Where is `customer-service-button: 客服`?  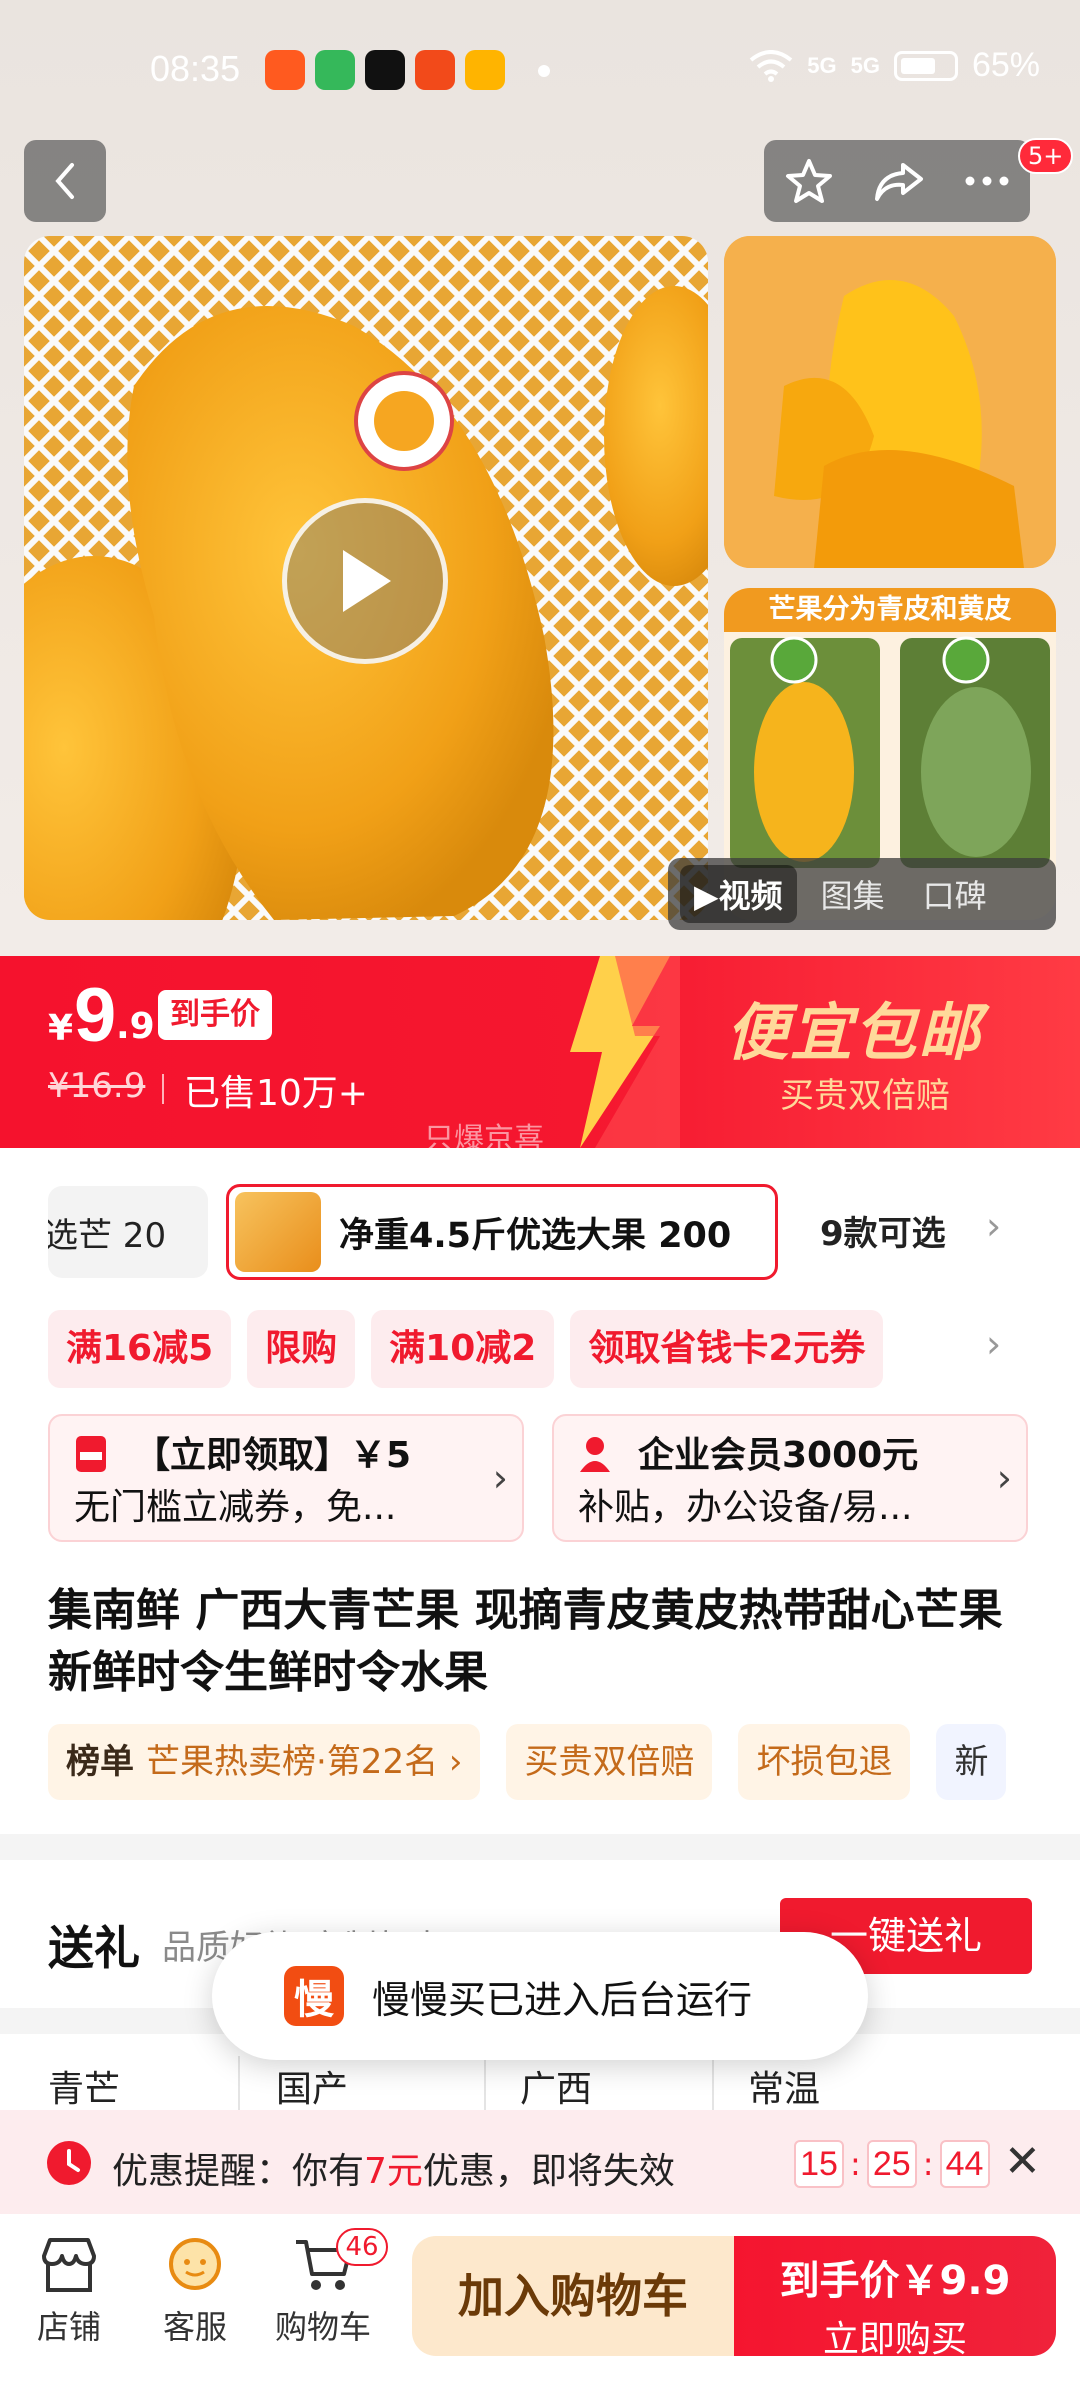
customer-service-button: 客服 is located at coordinates (195, 2292).